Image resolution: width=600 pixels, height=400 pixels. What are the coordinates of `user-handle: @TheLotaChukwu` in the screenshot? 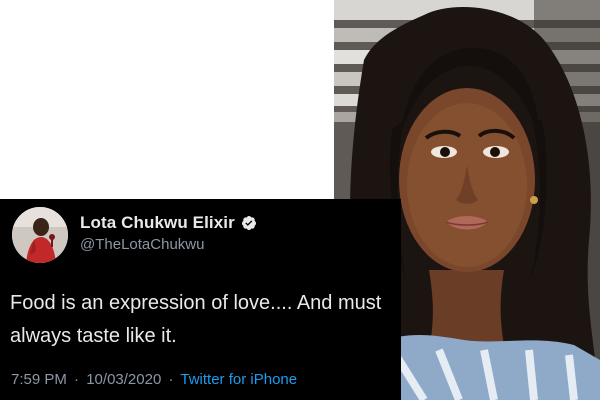 It's located at (142, 244).